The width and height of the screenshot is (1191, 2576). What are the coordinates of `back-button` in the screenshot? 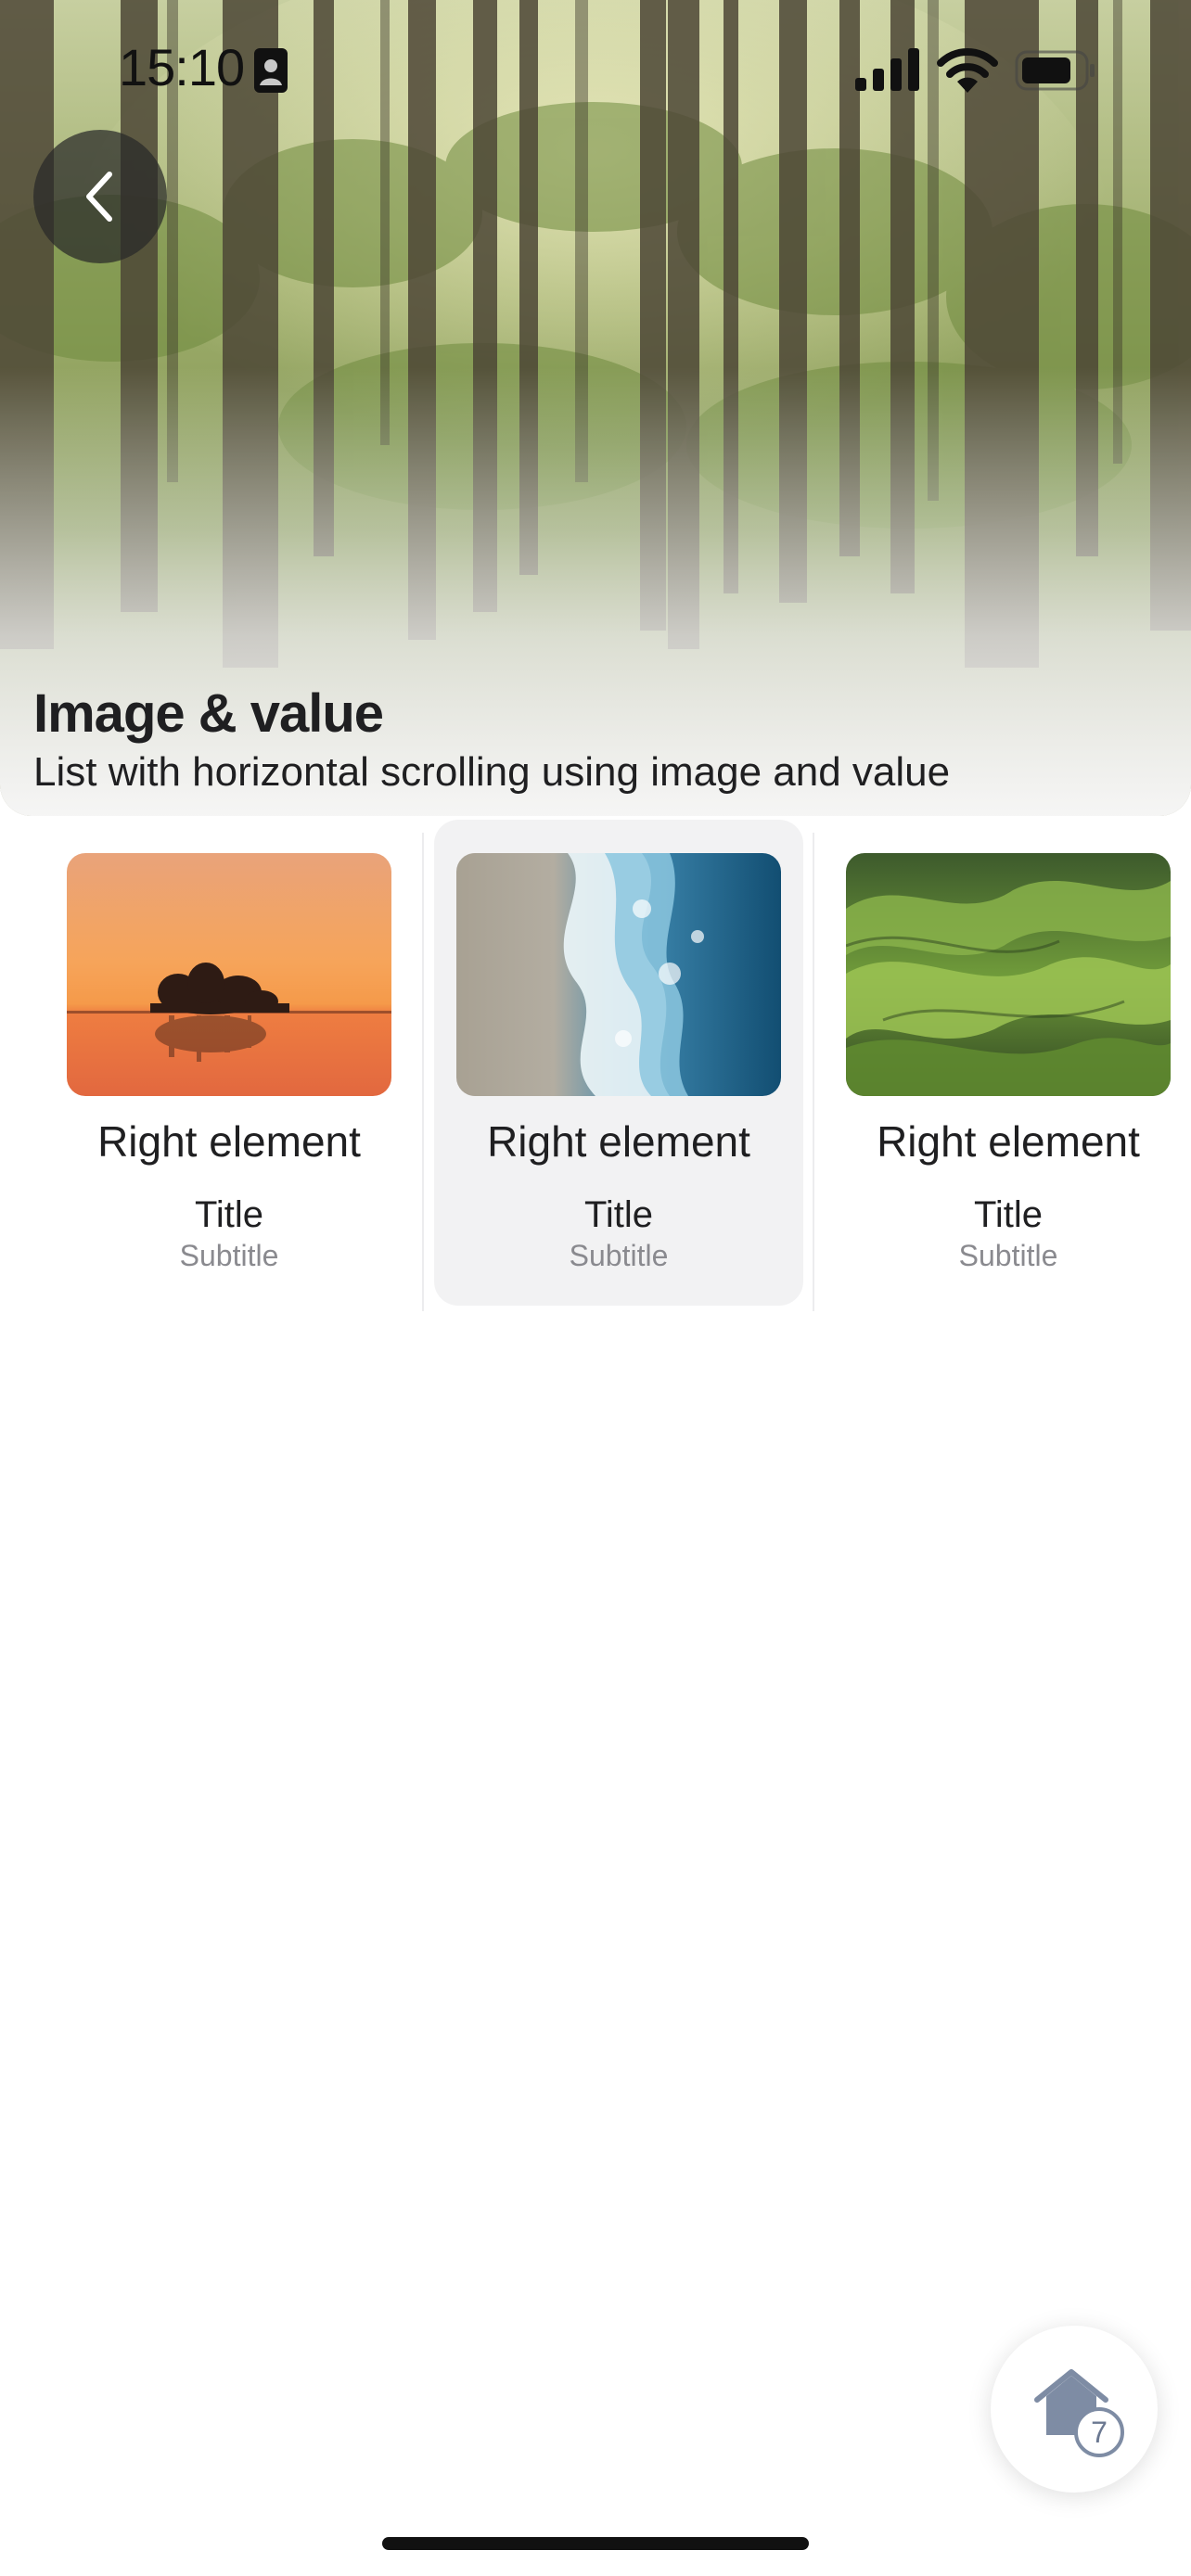 It's located at (100, 196).